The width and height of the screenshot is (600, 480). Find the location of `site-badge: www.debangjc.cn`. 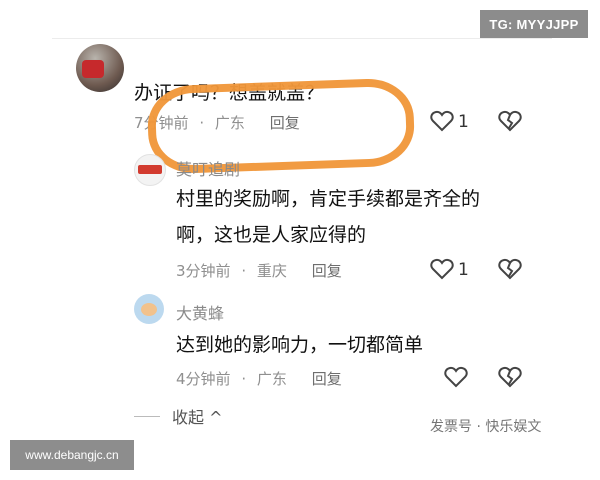

site-badge: www.debangjc.cn is located at coordinates (72, 455).